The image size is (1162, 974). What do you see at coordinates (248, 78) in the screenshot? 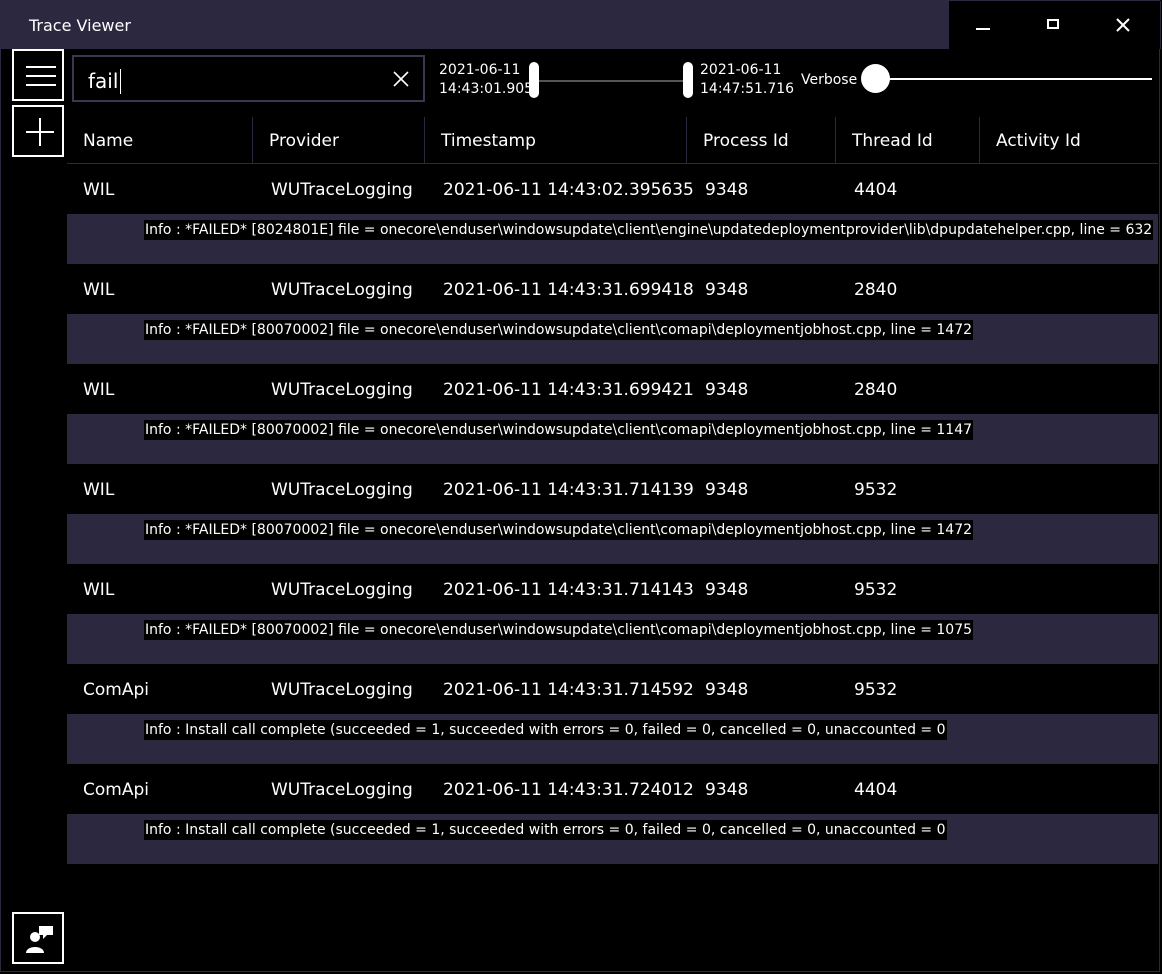
I see `search-box: fail` at bounding box center [248, 78].